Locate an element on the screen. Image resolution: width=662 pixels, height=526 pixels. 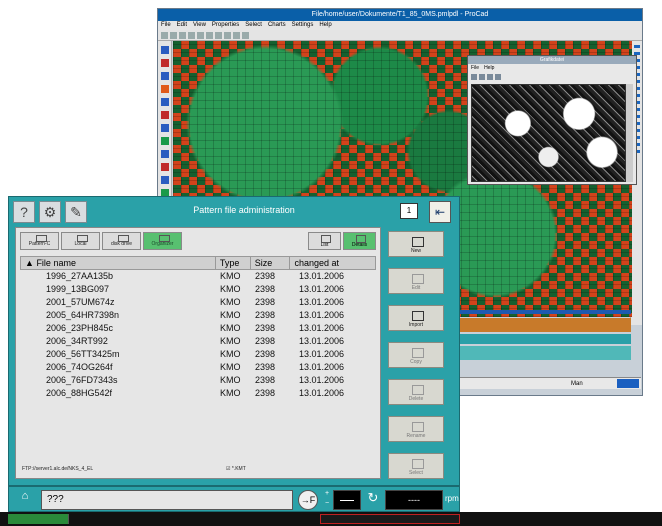
rect-icon is located at coordinates (164, 102).